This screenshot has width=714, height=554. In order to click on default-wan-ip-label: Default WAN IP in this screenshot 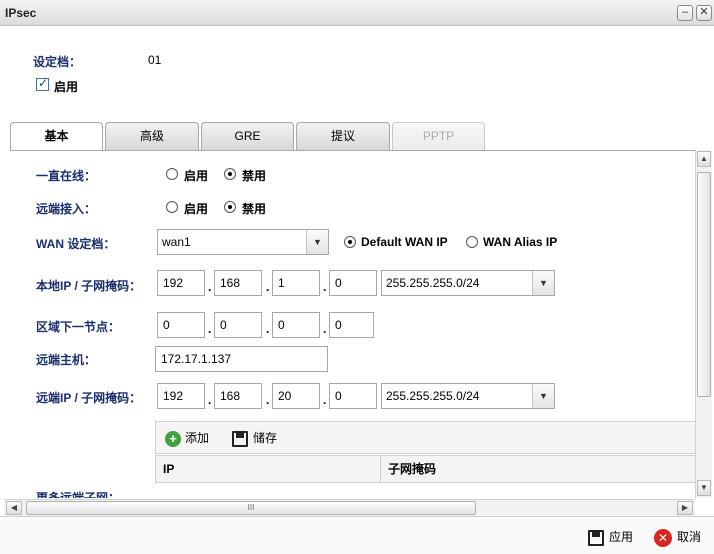, I will do `click(404, 242)`.